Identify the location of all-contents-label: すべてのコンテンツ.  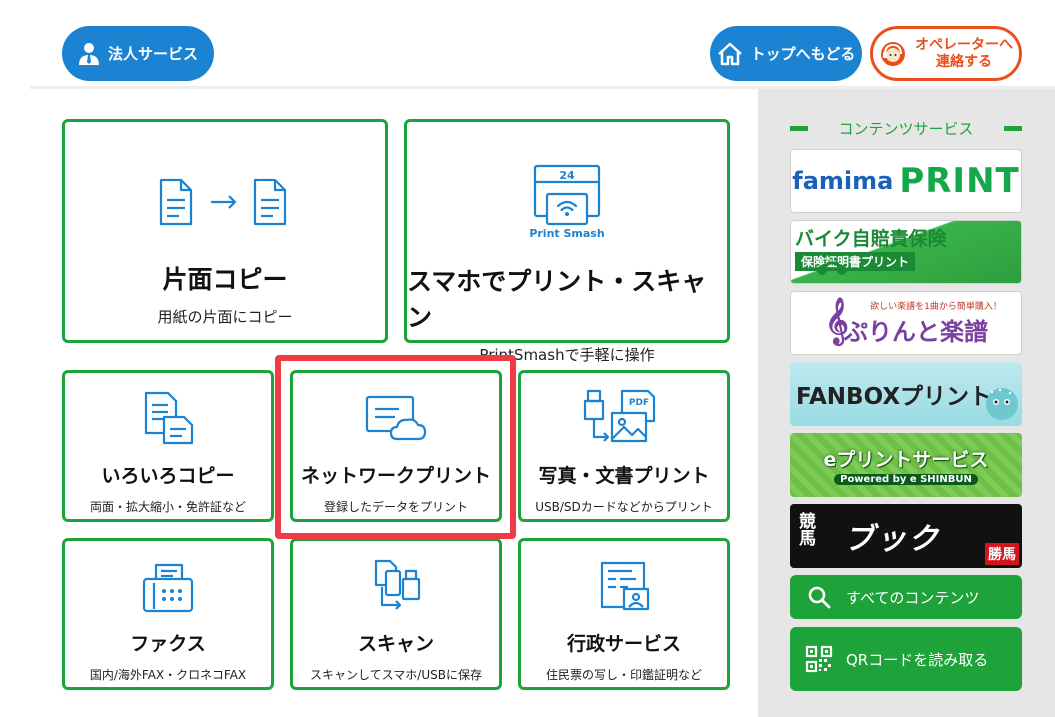
(913, 597).